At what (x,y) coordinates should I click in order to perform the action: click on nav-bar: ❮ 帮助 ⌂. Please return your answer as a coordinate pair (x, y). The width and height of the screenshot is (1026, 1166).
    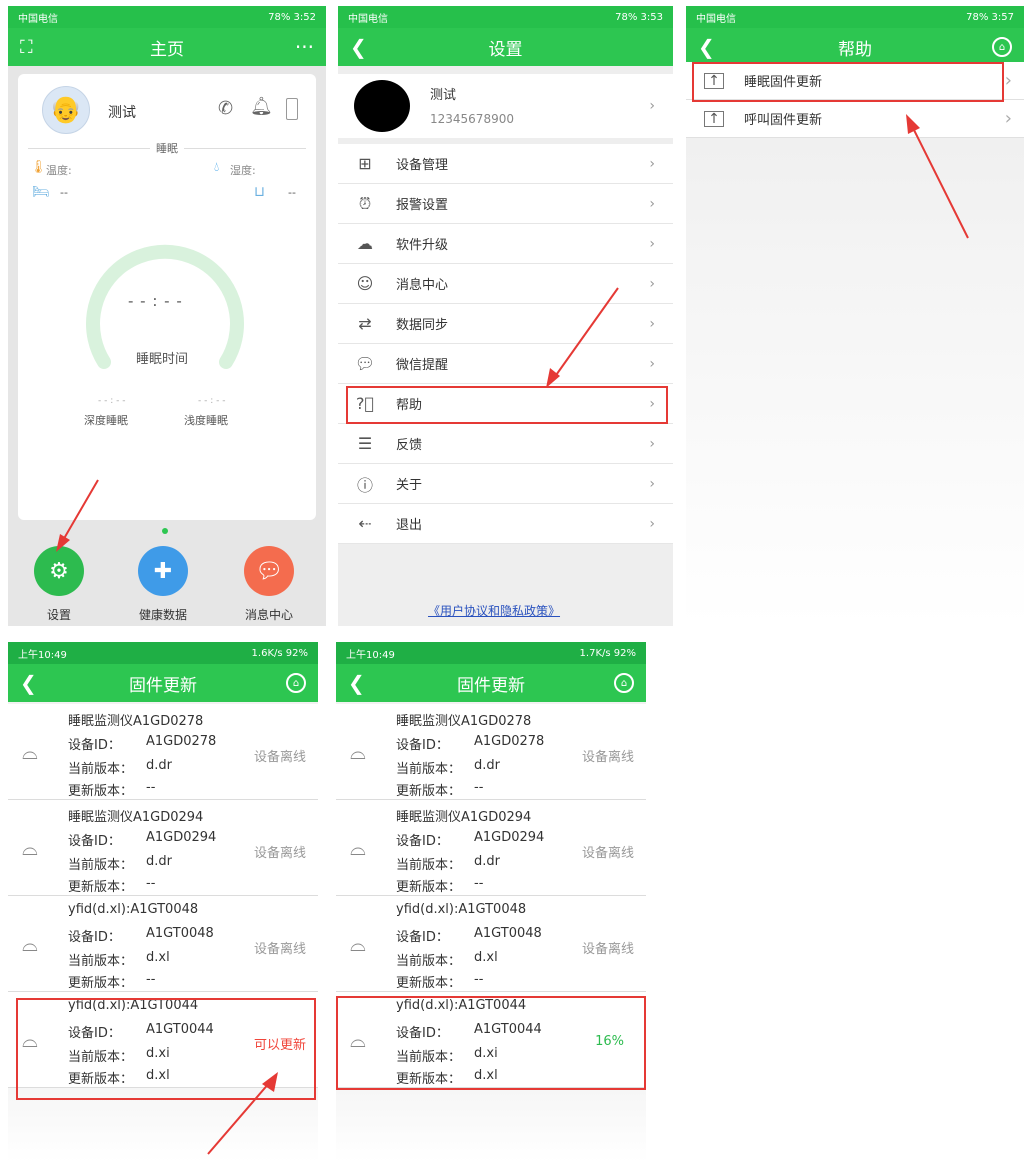
    Looking at the image, I should click on (855, 47).